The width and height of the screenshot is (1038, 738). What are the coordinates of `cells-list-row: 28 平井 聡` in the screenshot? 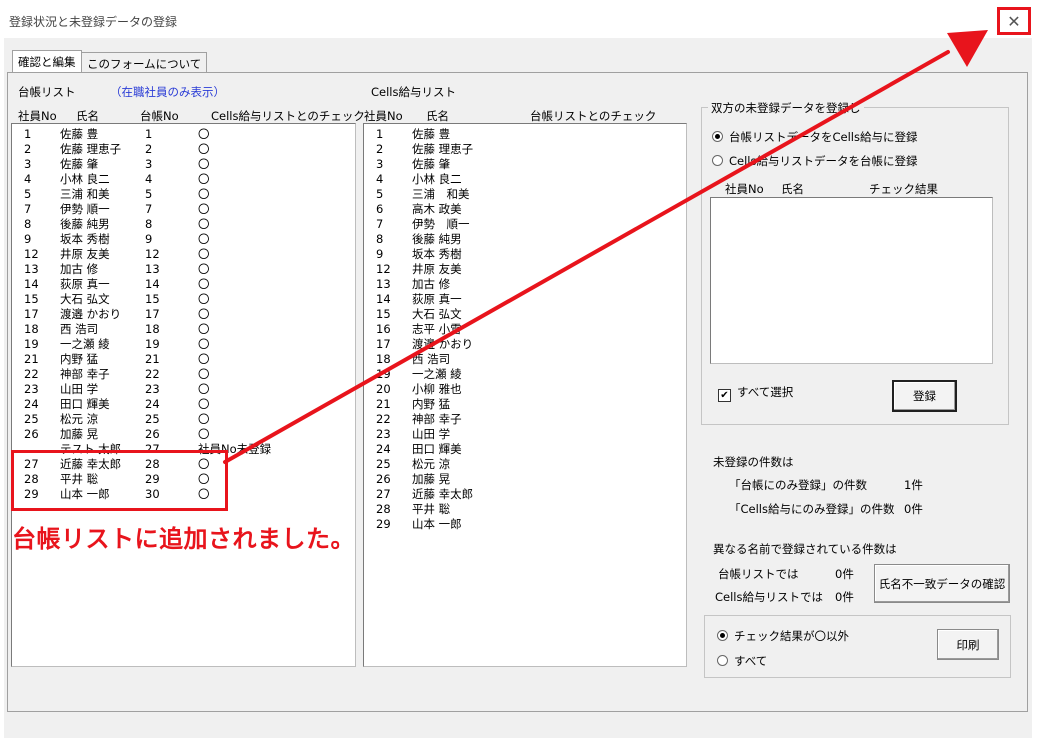 It's located at (525, 509).